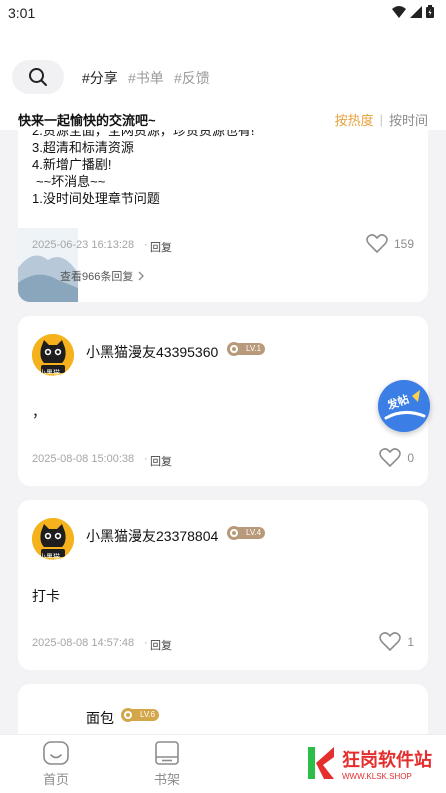 This screenshot has width=446, height=793. I want to click on nav-bookshelf: 书架, so click(167, 764).